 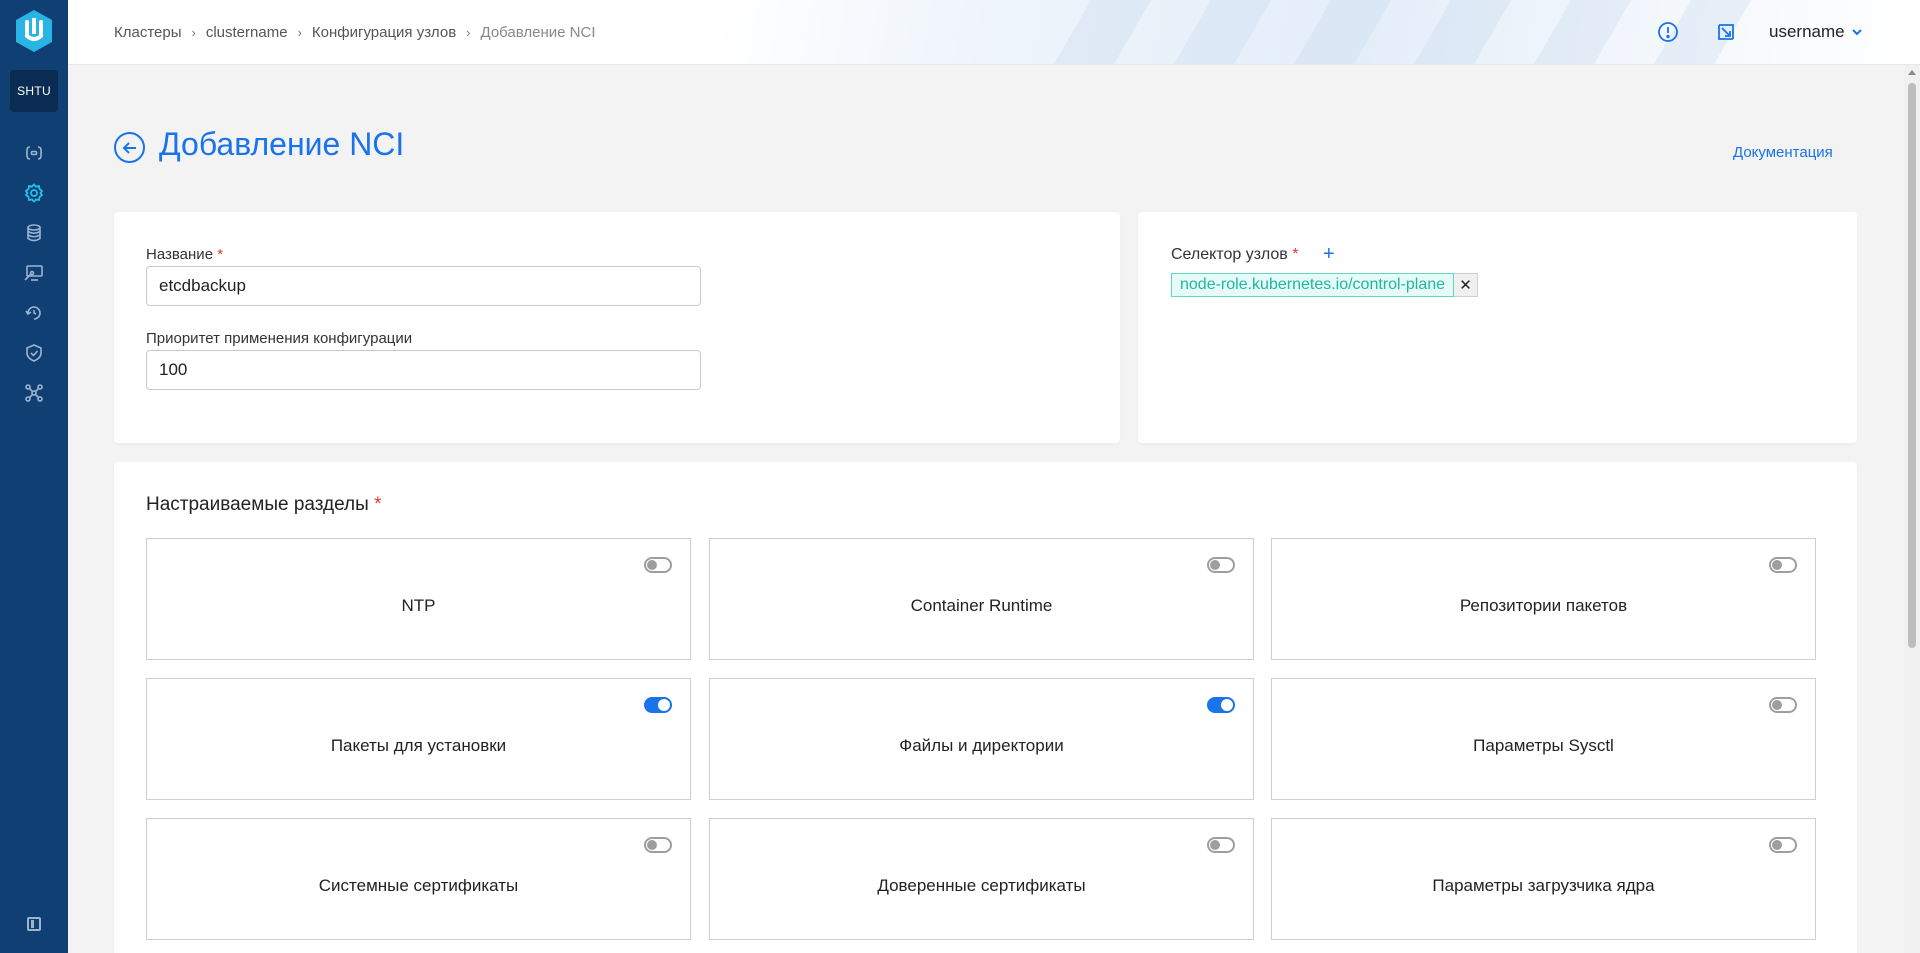 What do you see at coordinates (1543, 605) in the screenshot?
I see `section-tile-label: Репозитории пакетов` at bounding box center [1543, 605].